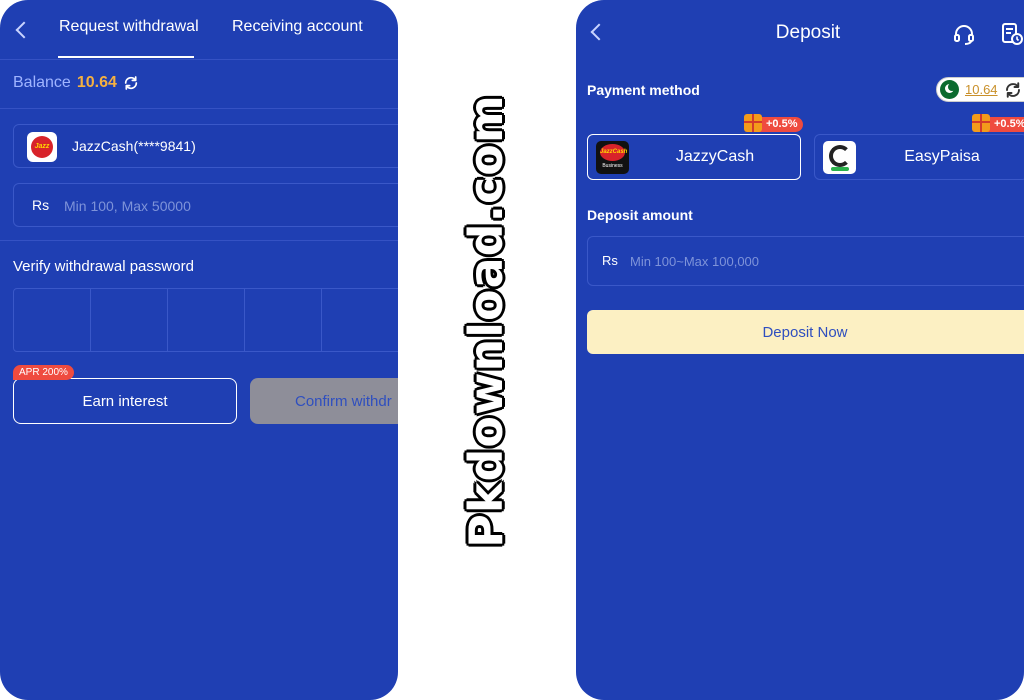 This screenshot has height=700, width=1024. I want to click on watermark: Pkdownload.com, so click(486, 321).